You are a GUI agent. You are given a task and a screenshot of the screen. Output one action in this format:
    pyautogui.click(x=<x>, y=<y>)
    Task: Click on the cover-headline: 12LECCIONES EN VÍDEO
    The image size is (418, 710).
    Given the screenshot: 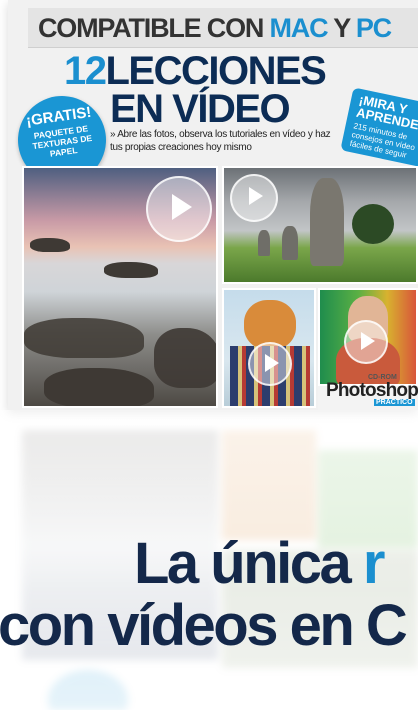 What is the action you would take?
    pyautogui.click(x=229, y=90)
    